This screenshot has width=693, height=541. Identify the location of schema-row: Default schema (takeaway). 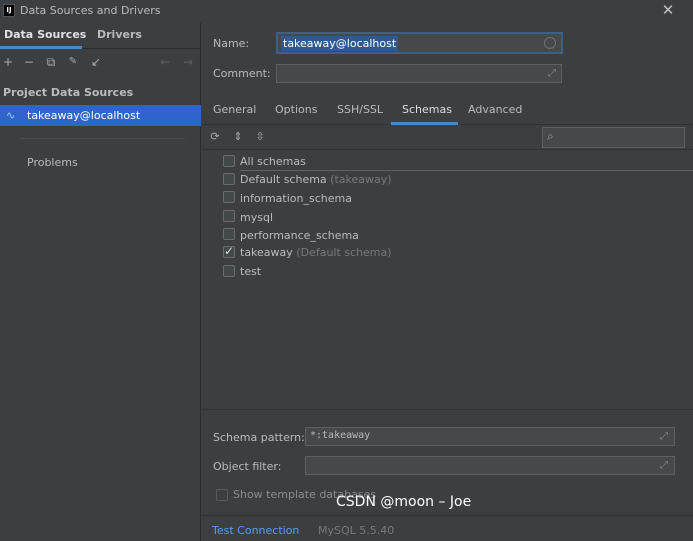
(453, 180).